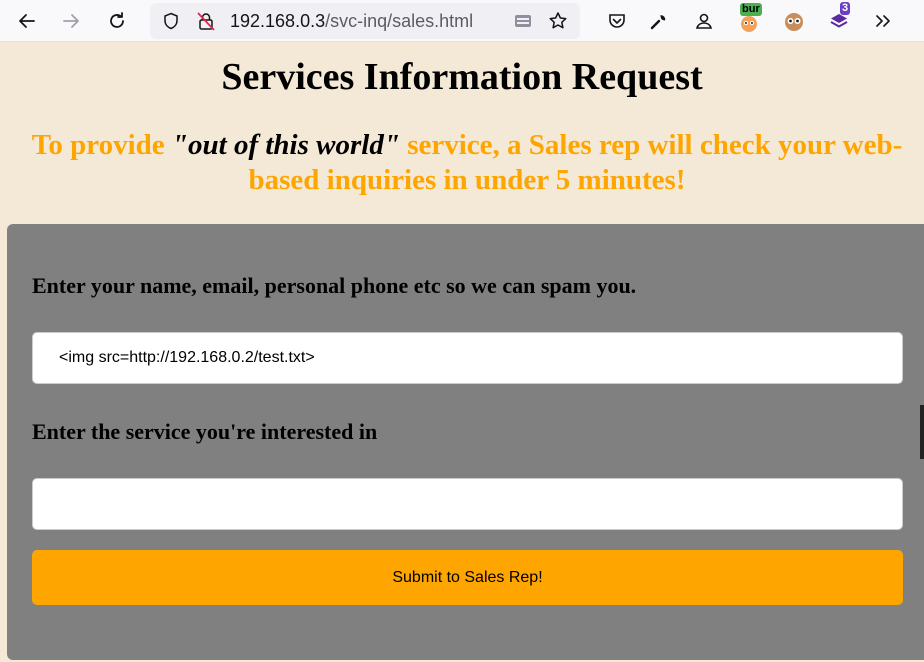 The height and width of the screenshot is (662, 924). I want to click on burp-badge: bur, so click(751, 9).